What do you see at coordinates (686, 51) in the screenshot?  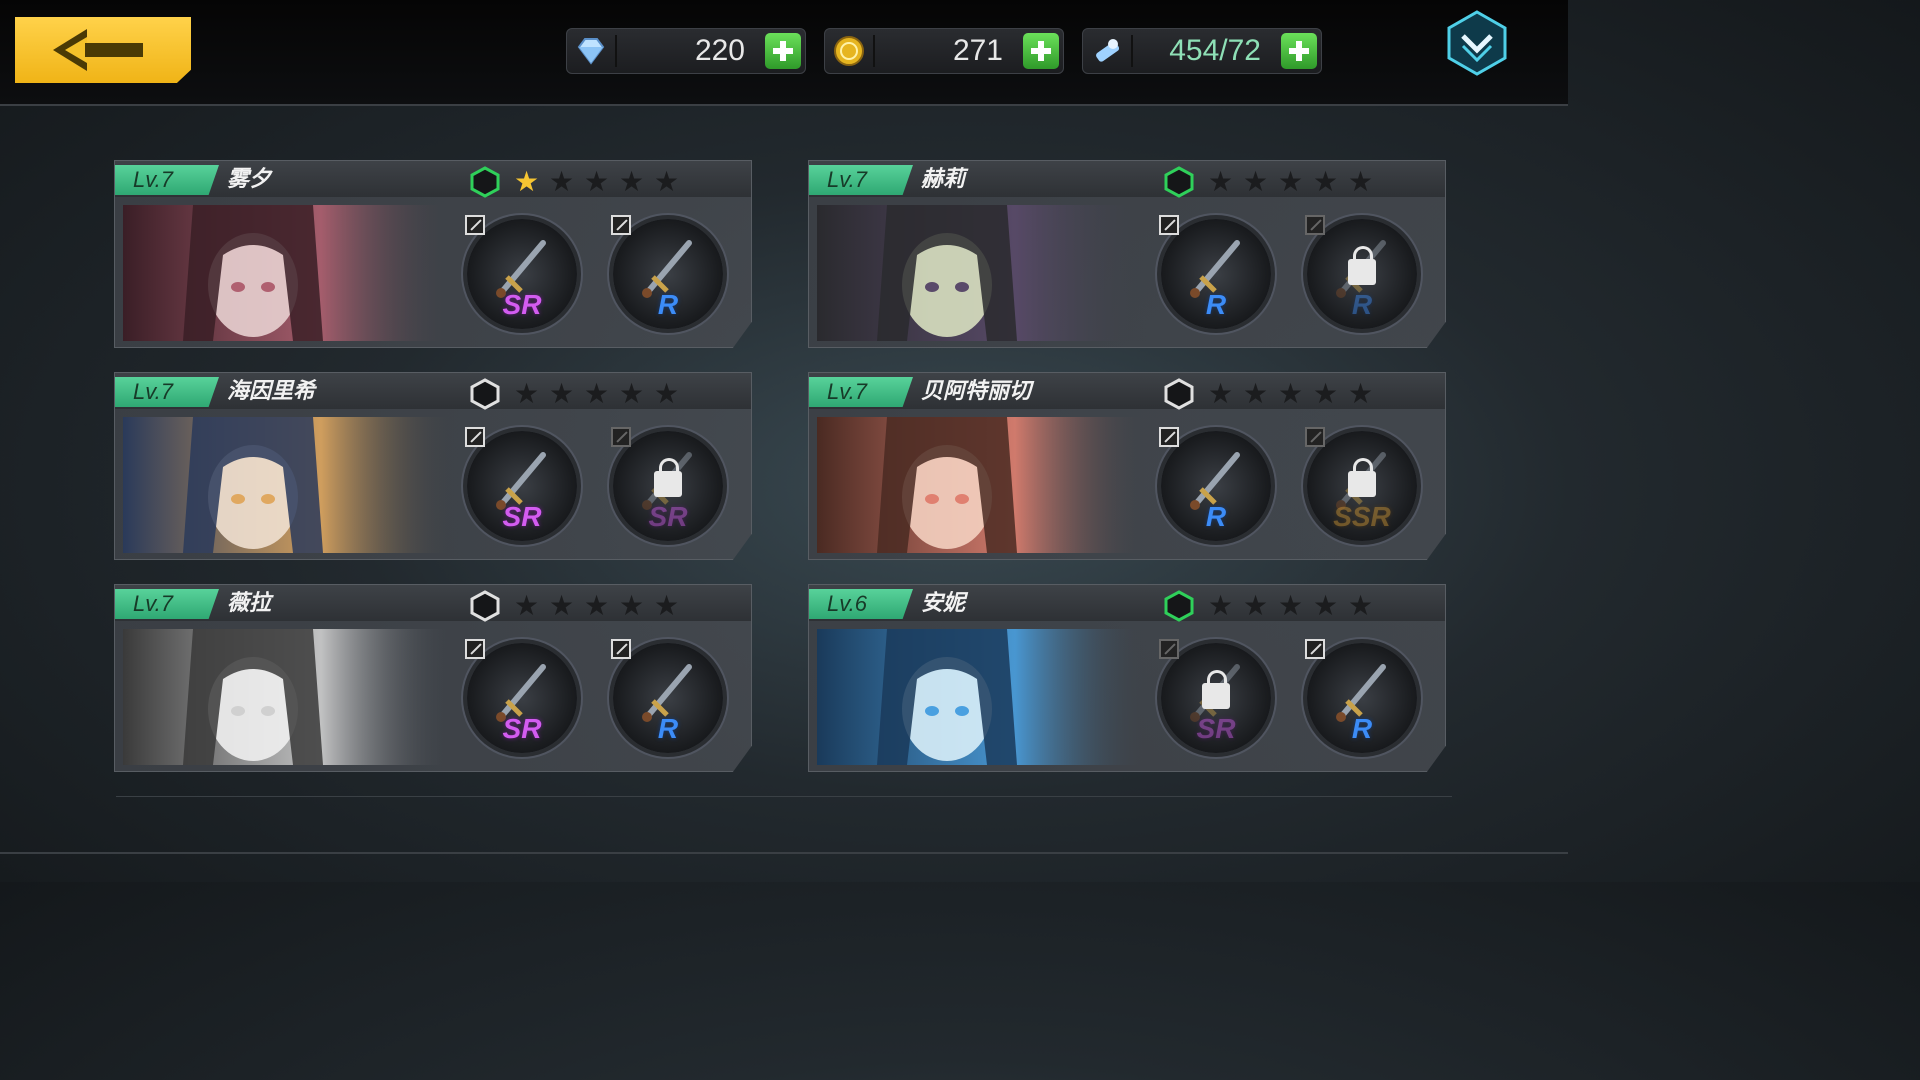 I see `diamond-counter: 220` at bounding box center [686, 51].